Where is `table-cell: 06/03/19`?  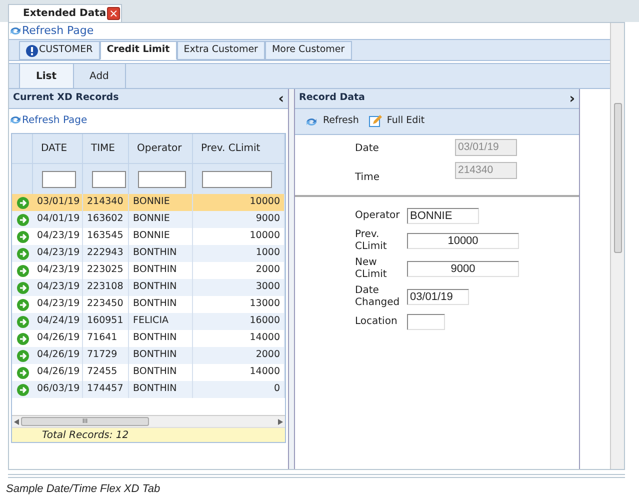 table-cell: 06/03/19 is located at coordinates (58, 389).